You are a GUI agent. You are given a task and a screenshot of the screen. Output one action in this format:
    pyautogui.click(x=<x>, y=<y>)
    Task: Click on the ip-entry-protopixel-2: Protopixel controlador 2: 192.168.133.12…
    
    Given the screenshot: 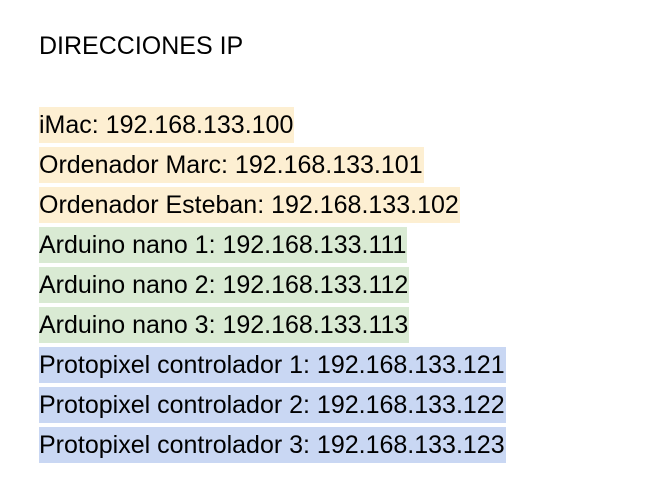 What is the action you would take?
    pyautogui.click(x=272, y=407)
    